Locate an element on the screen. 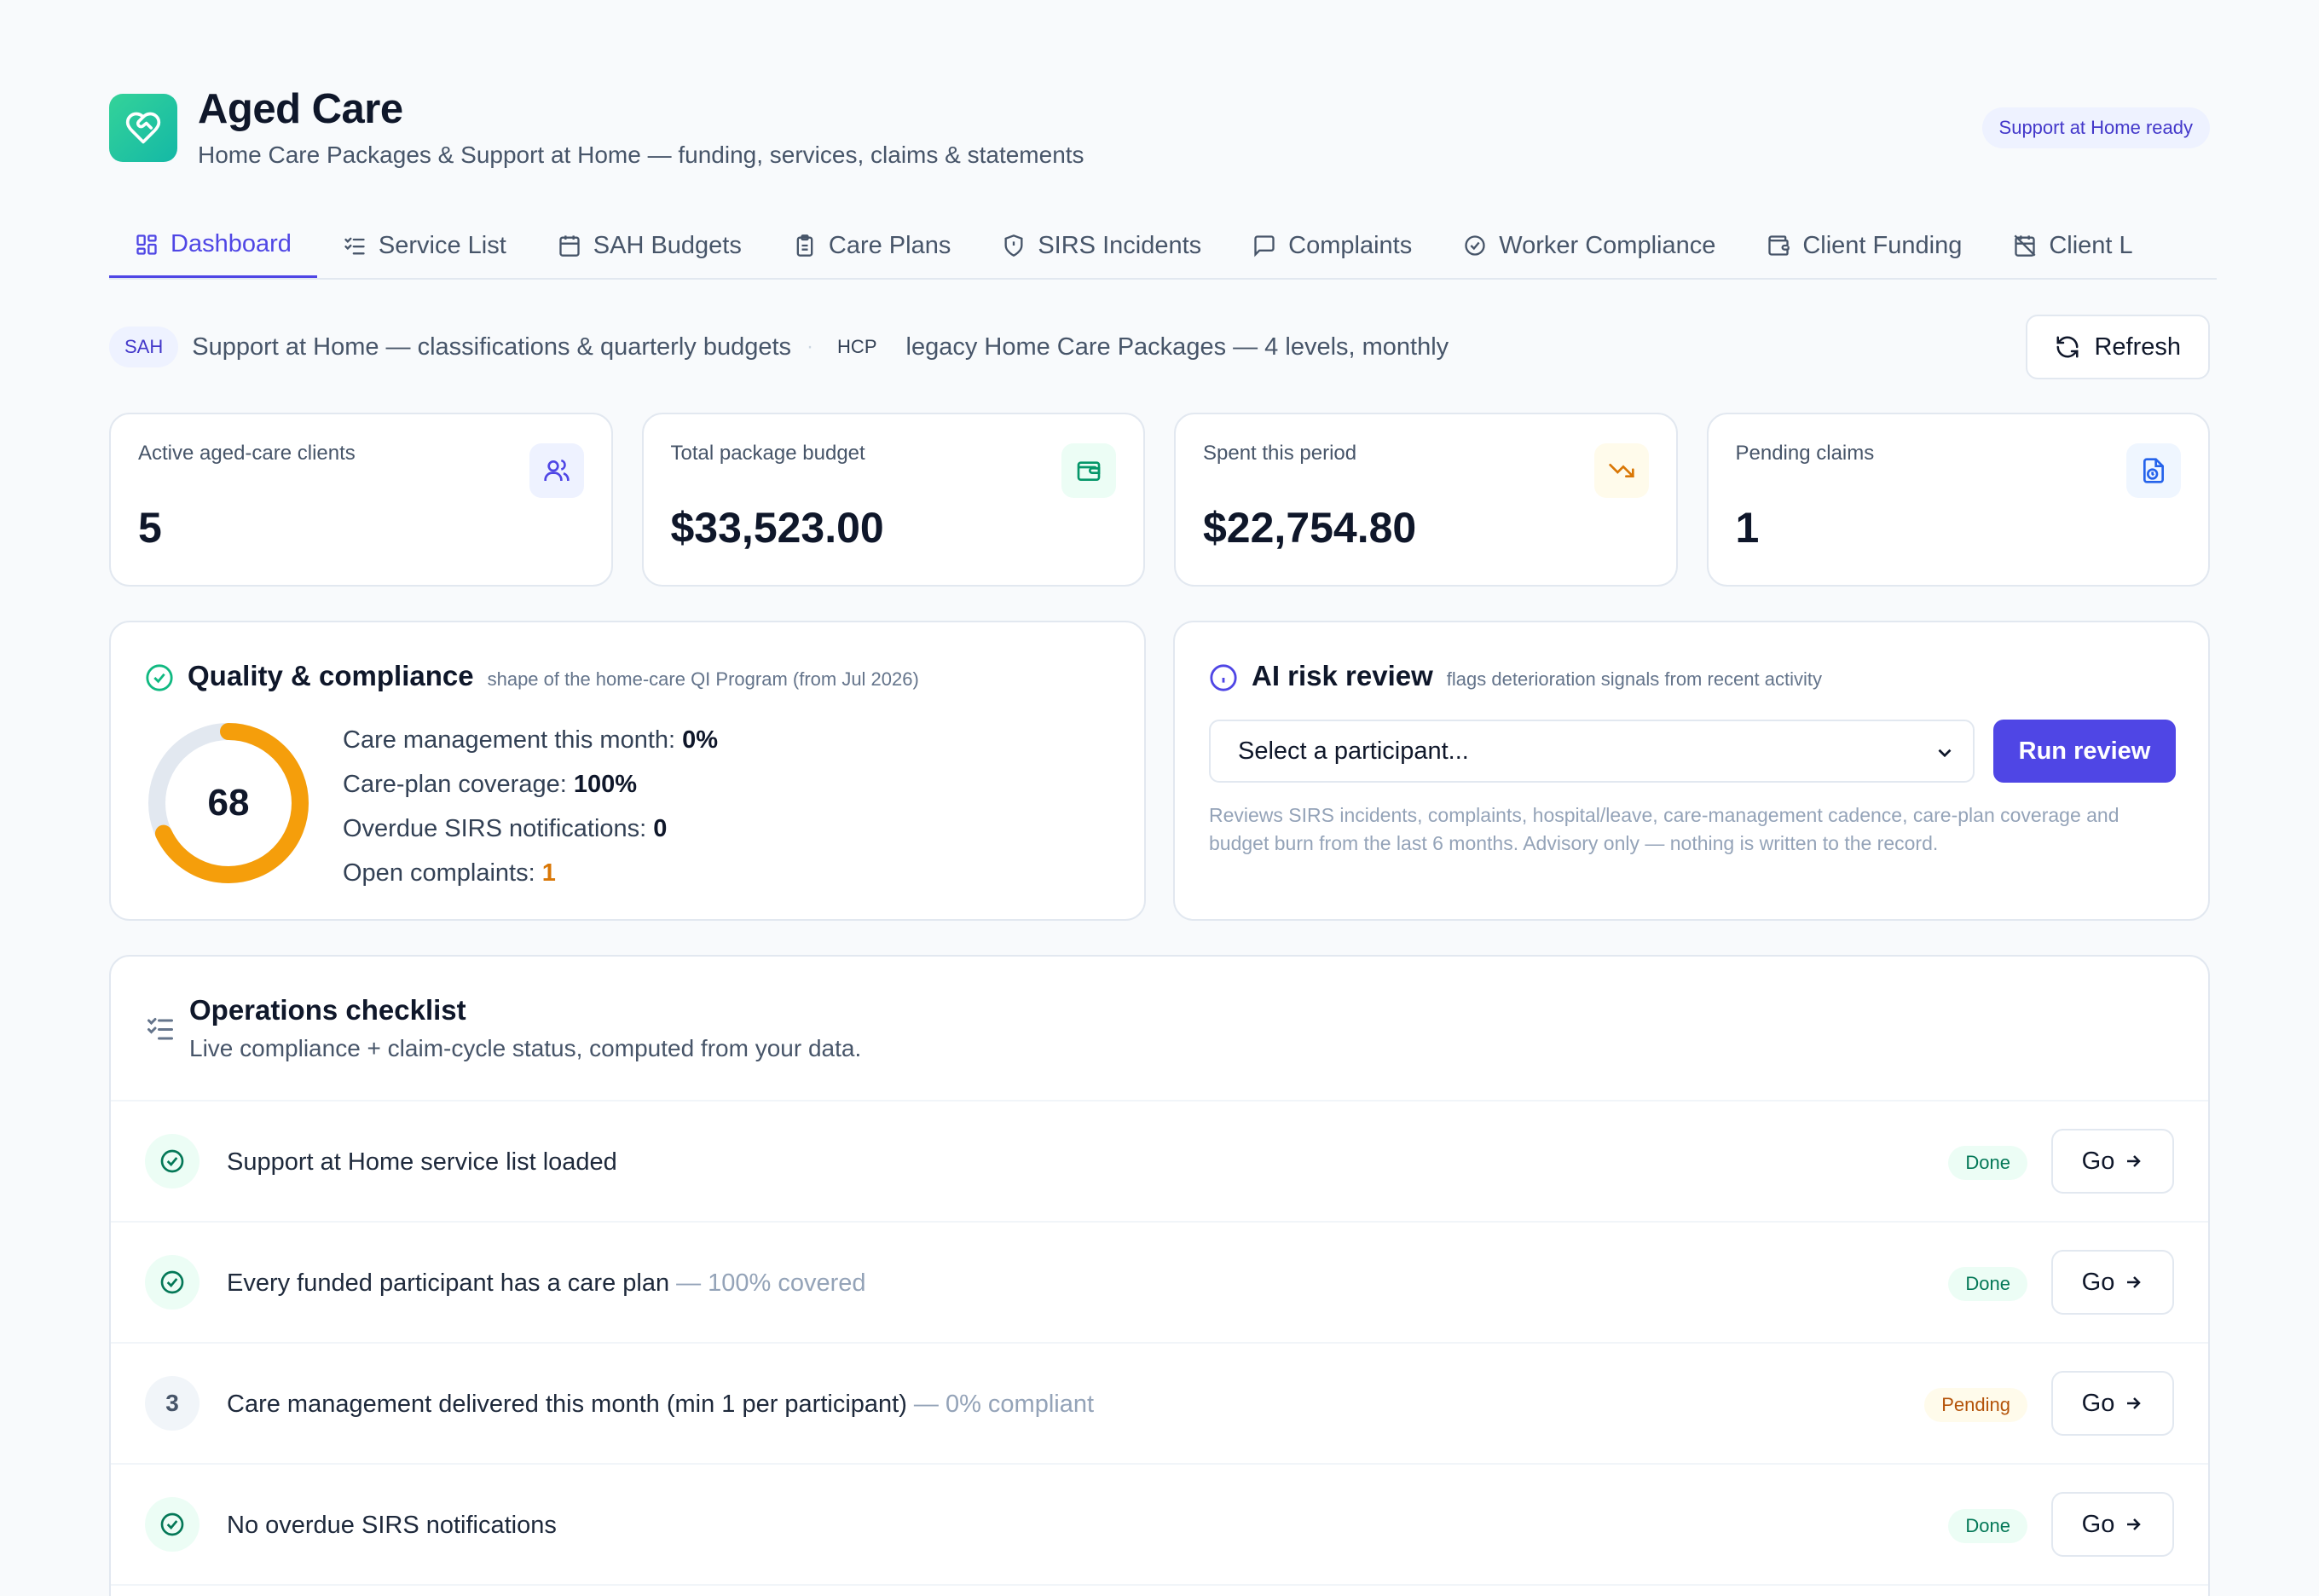 This screenshot has height=1596, width=2319. calendar-off-icon is located at coordinates (2025, 245).